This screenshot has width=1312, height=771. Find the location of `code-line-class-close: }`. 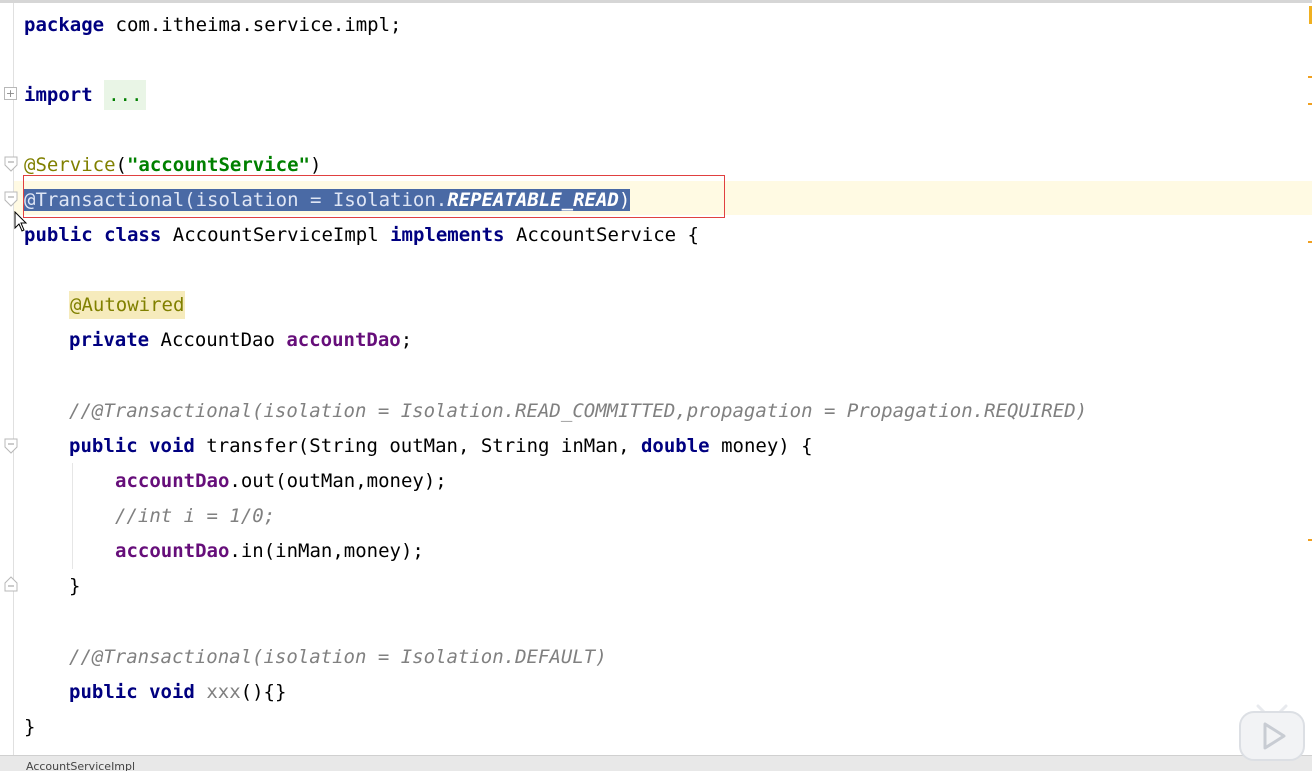

code-line-class-close: } is located at coordinates (29, 727).